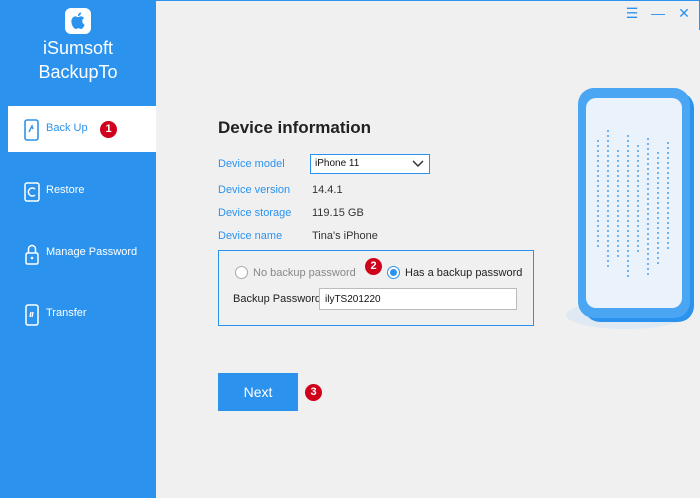 The image size is (700, 498). I want to click on app-logo, so click(78, 21).